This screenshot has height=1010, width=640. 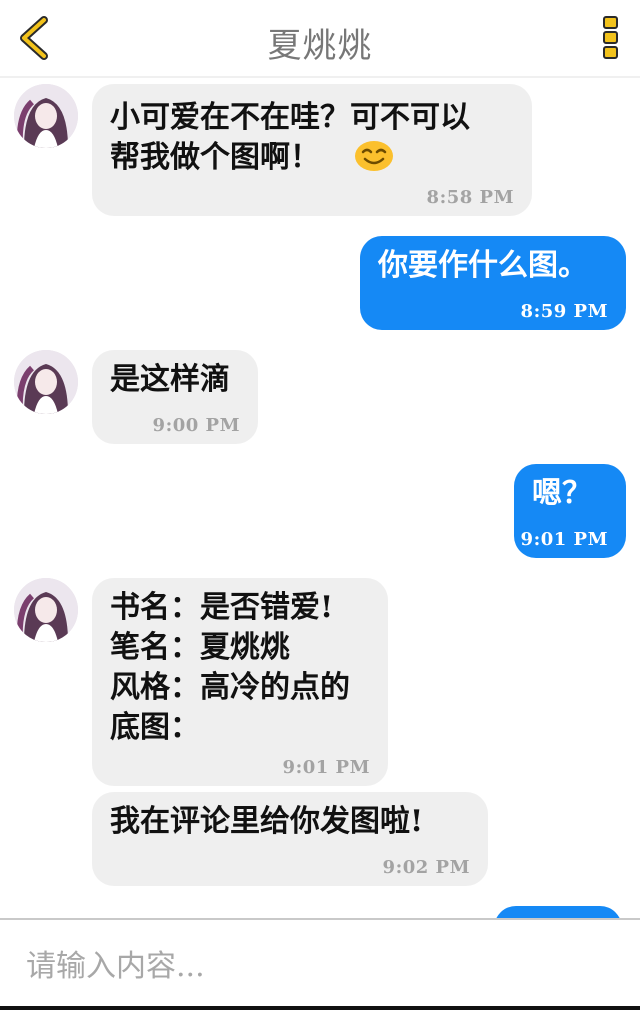 What do you see at coordinates (320, 46) in the screenshot?
I see `conversation-title: 夏烑烑` at bounding box center [320, 46].